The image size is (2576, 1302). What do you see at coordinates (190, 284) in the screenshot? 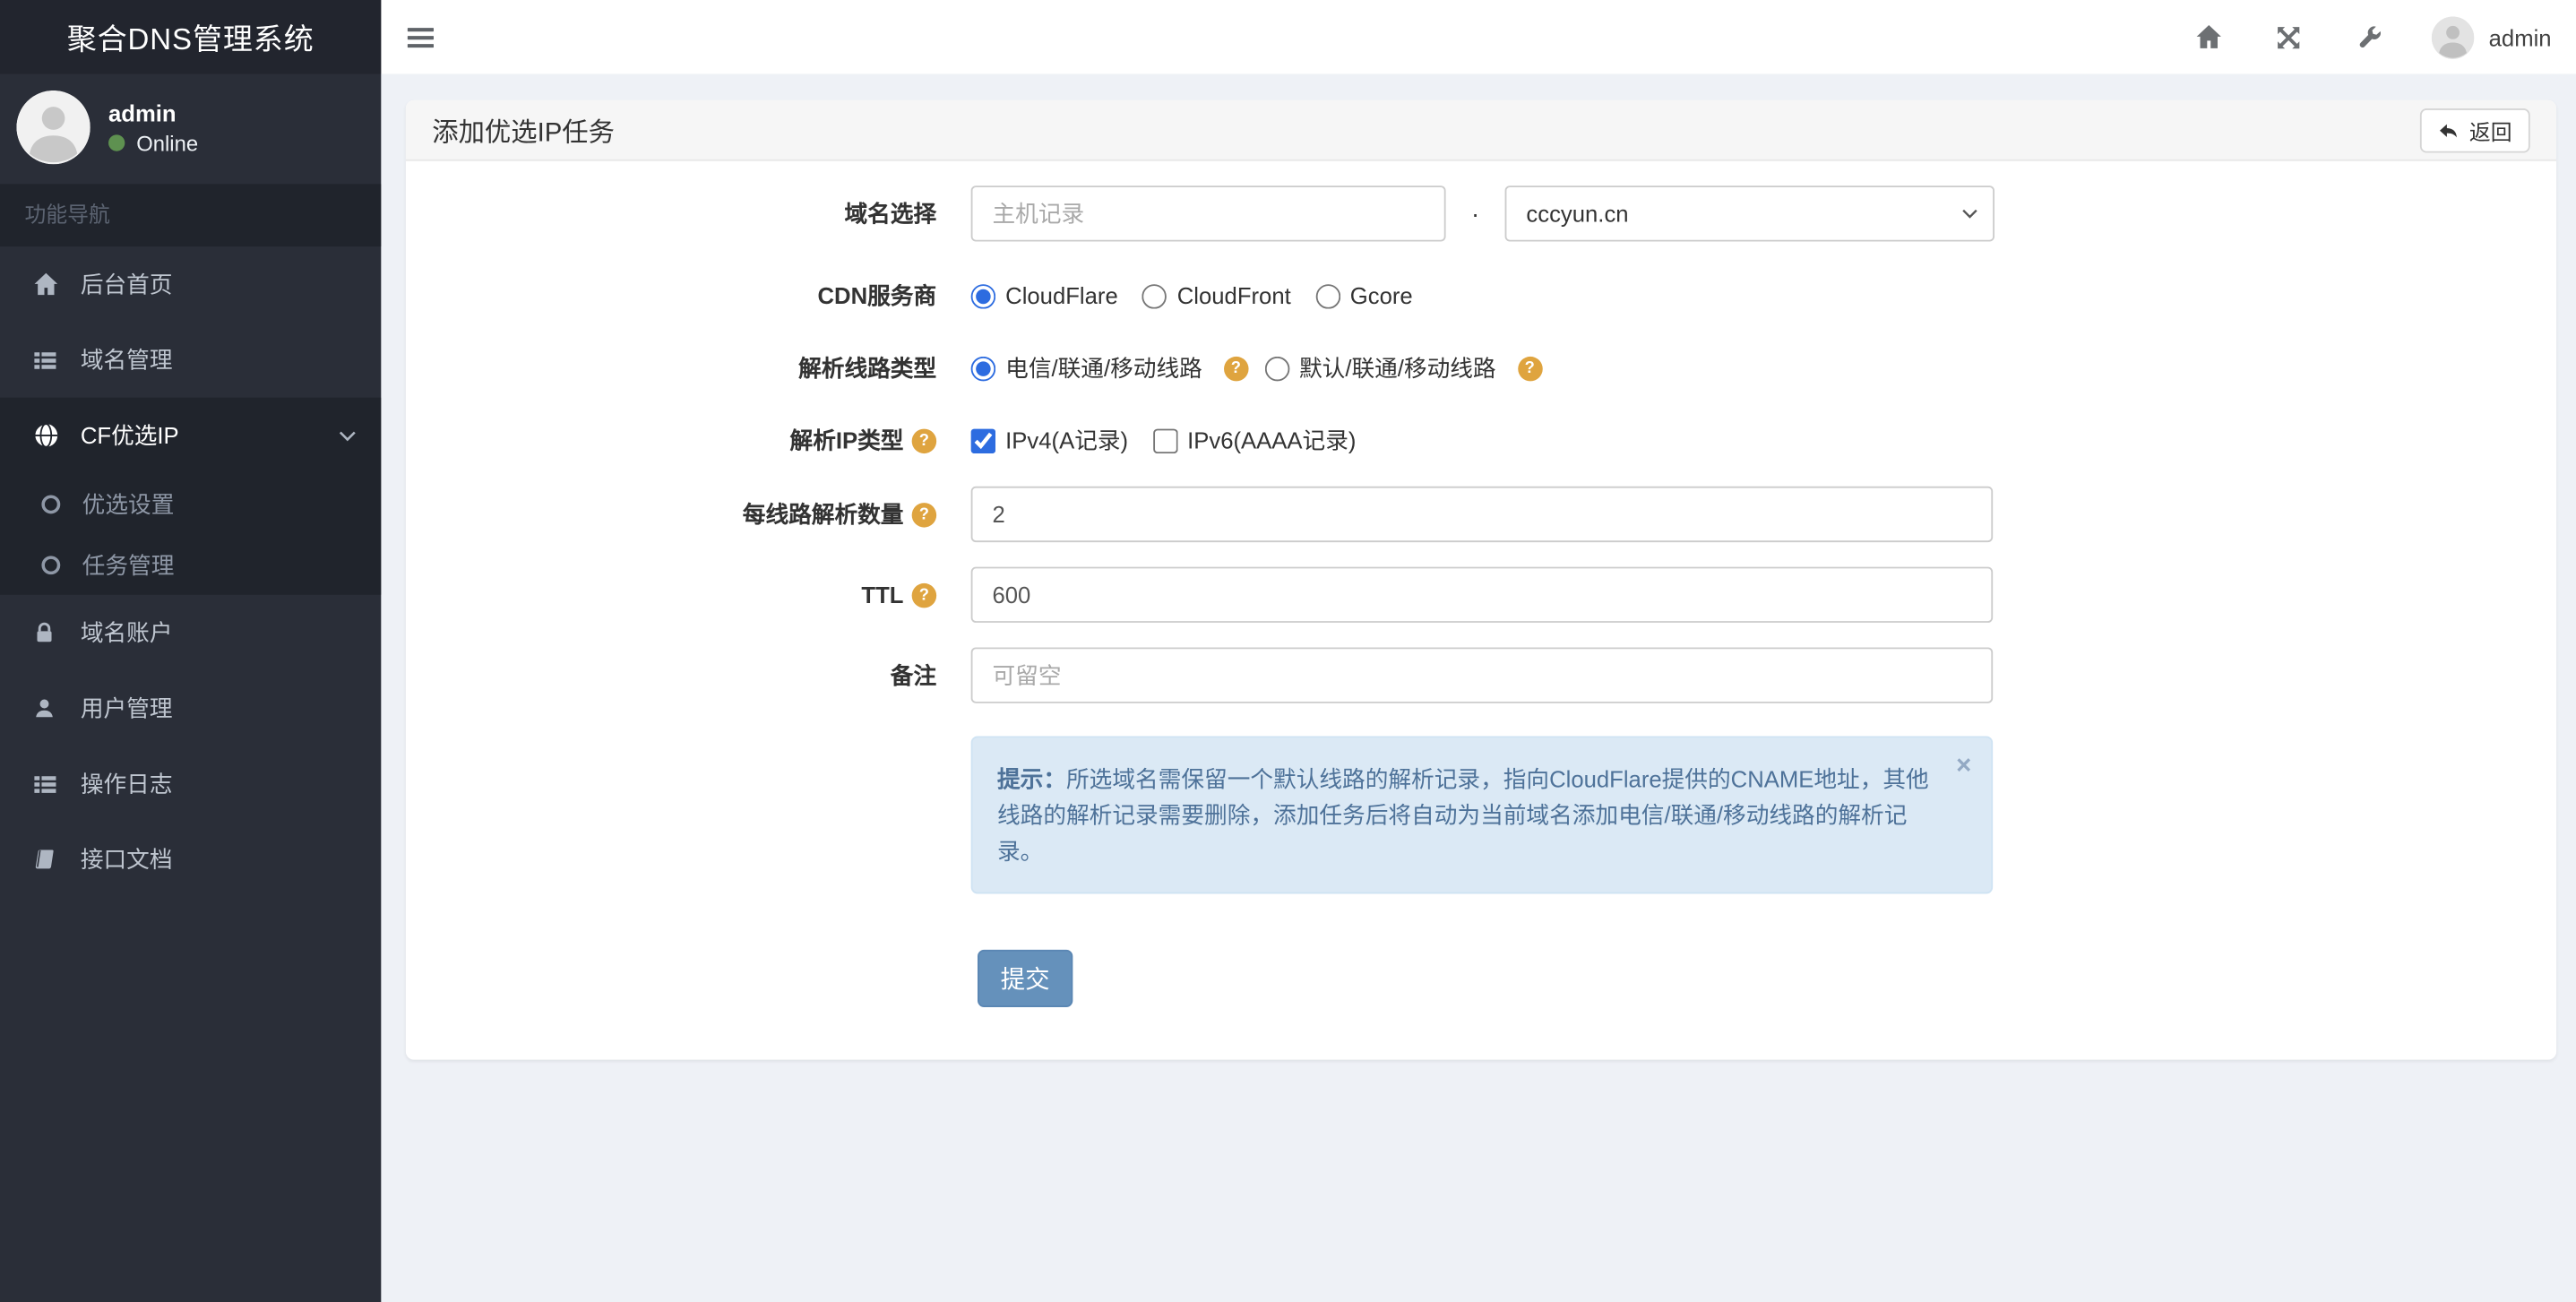
I see `sidebar-item-dashboard: 后台首页` at bounding box center [190, 284].